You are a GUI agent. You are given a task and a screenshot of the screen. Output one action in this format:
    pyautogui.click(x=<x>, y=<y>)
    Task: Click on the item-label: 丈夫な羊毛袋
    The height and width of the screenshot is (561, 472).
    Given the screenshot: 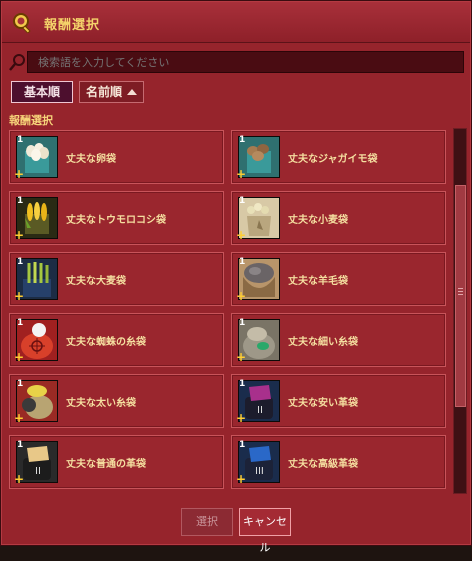 What is the action you would take?
    pyautogui.click(x=318, y=281)
    